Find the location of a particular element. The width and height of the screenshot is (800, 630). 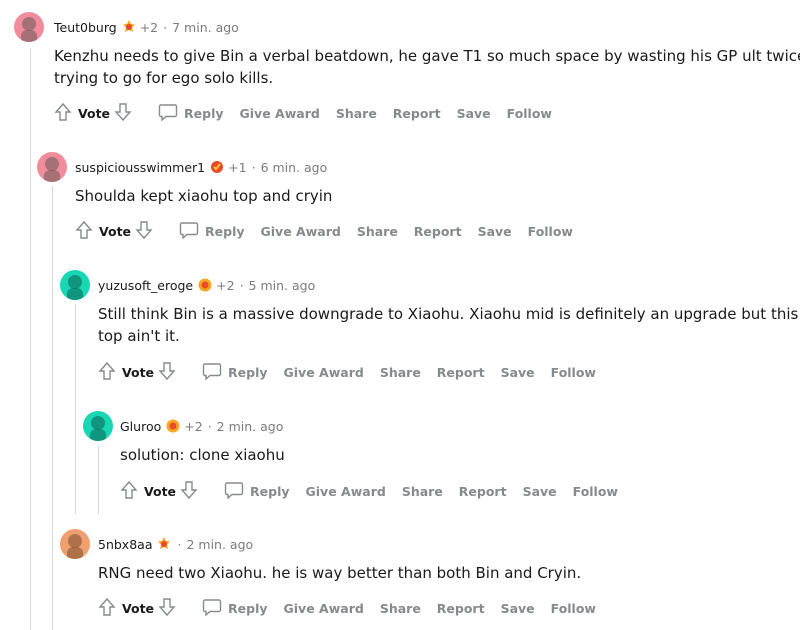

username: Gluroo is located at coordinates (140, 426).